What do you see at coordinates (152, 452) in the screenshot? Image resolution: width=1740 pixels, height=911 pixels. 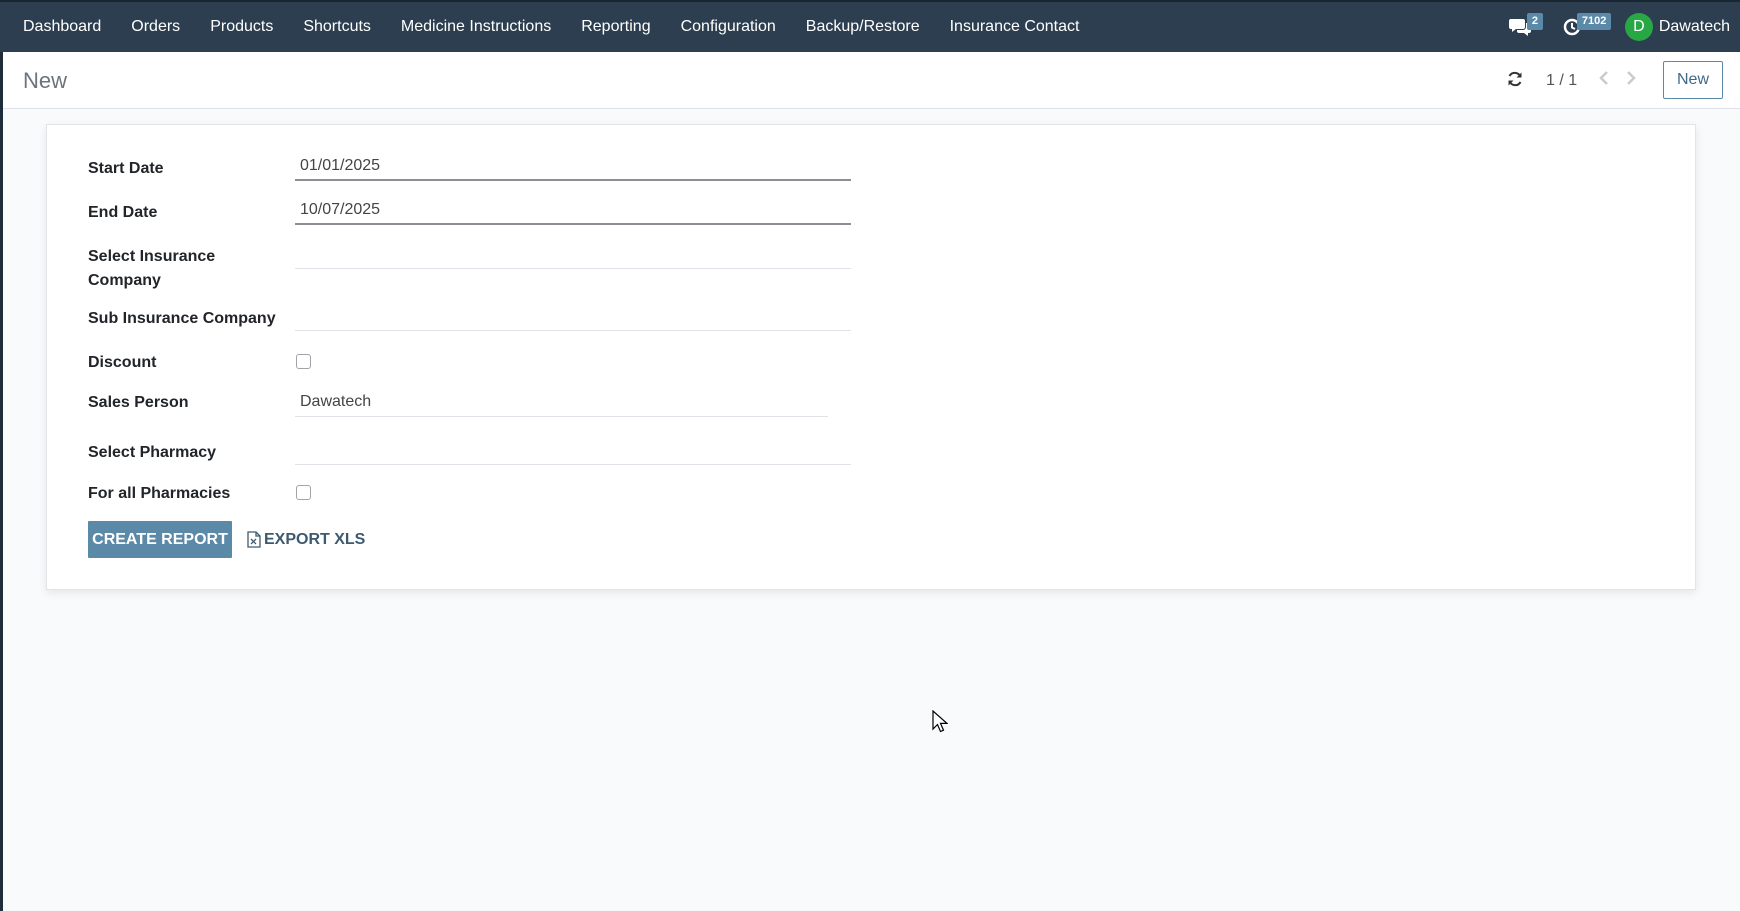 I see `pharmacy-label: Select Pharmacy` at bounding box center [152, 452].